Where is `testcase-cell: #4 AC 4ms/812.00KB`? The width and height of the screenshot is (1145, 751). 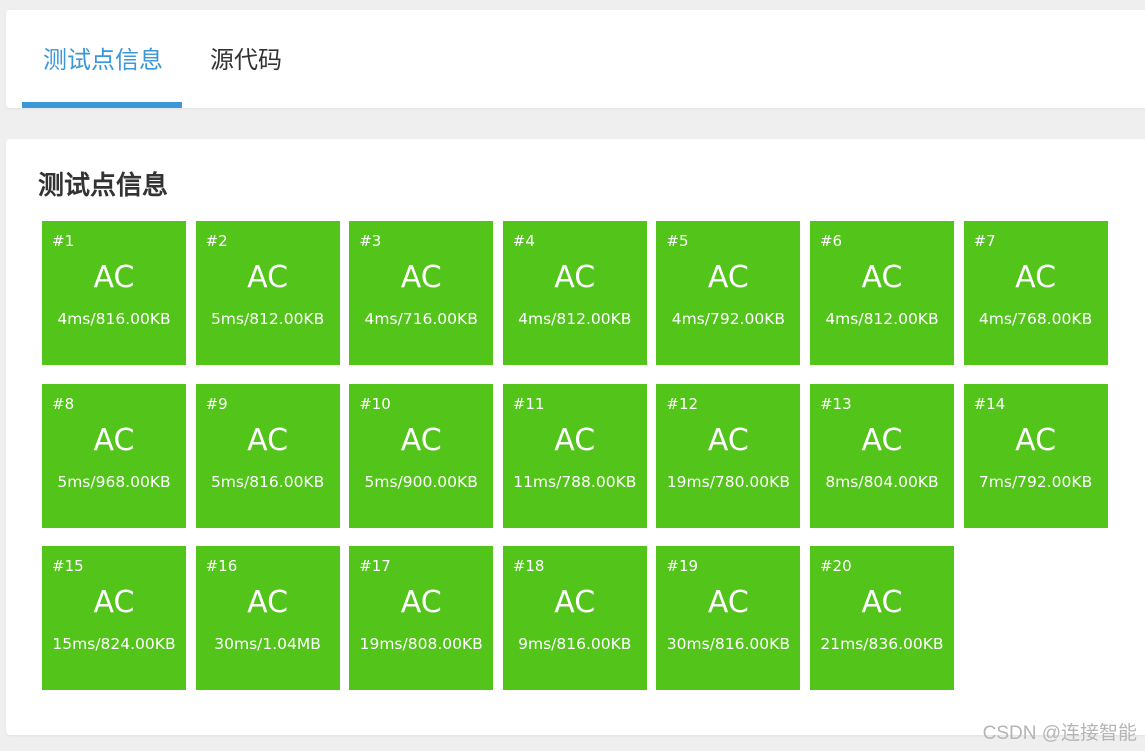 testcase-cell: #4 AC 4ms/812.00KB is located at coordinates (574, 293).